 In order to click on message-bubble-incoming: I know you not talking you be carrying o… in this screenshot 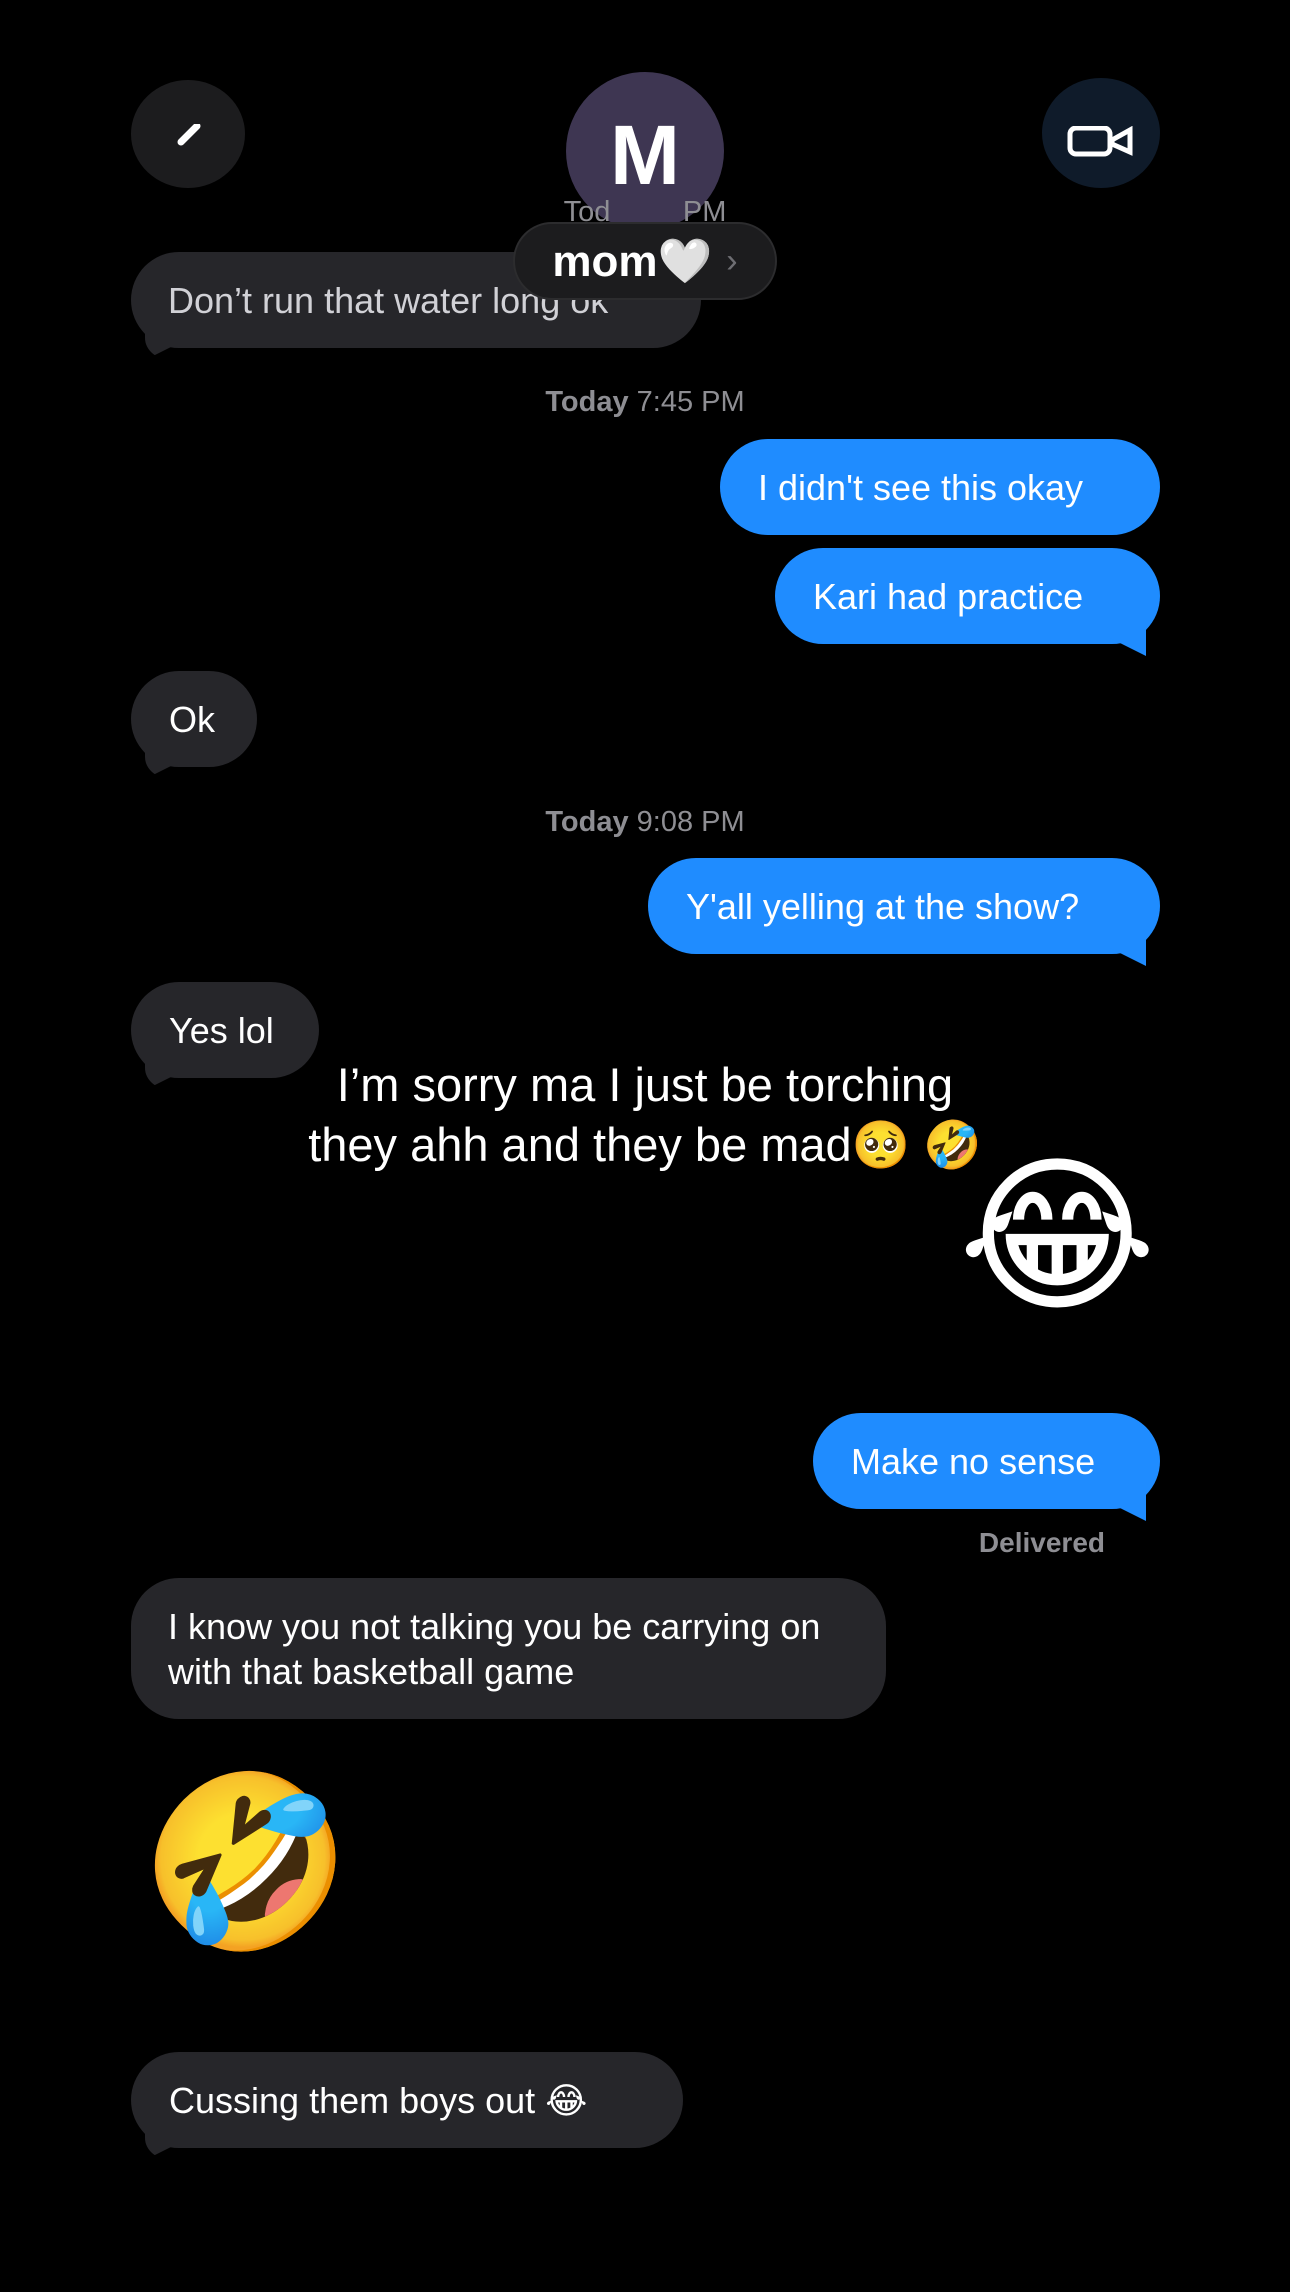, I will do `click(508, 1648)`.